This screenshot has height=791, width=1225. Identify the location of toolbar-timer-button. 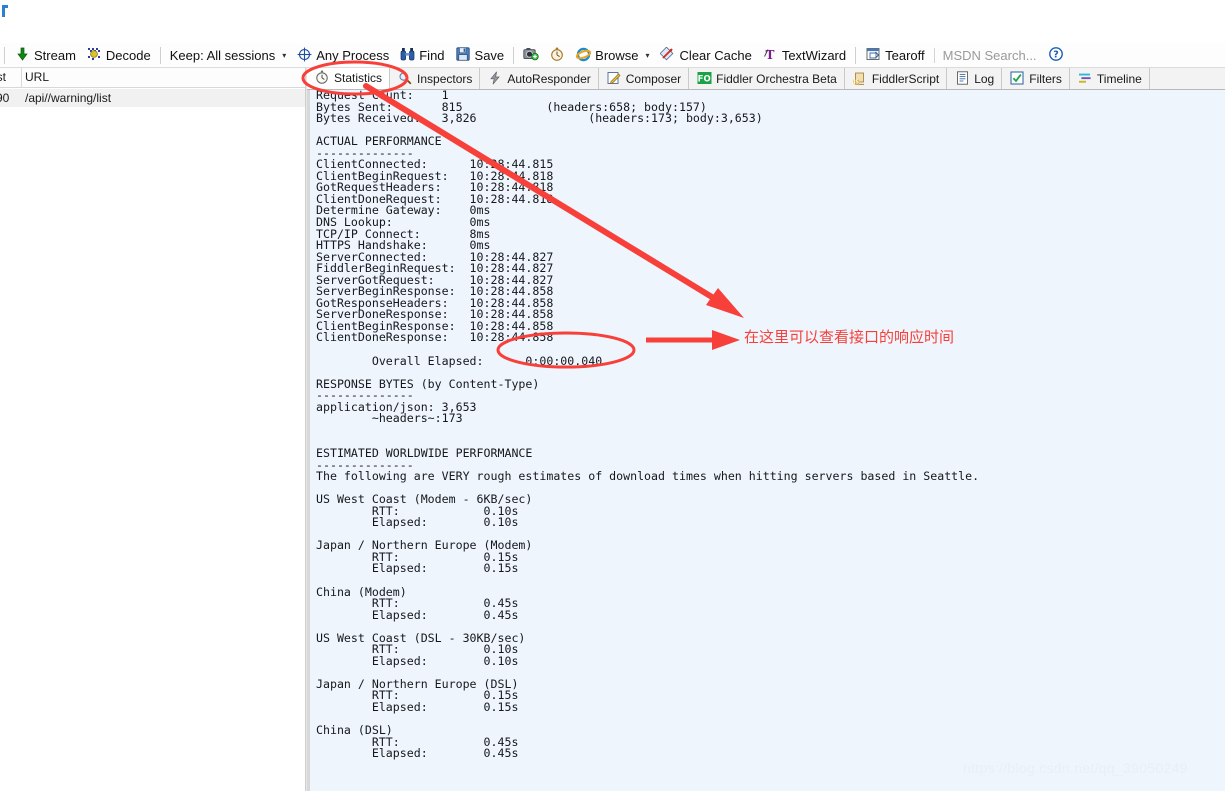
(557, 55).